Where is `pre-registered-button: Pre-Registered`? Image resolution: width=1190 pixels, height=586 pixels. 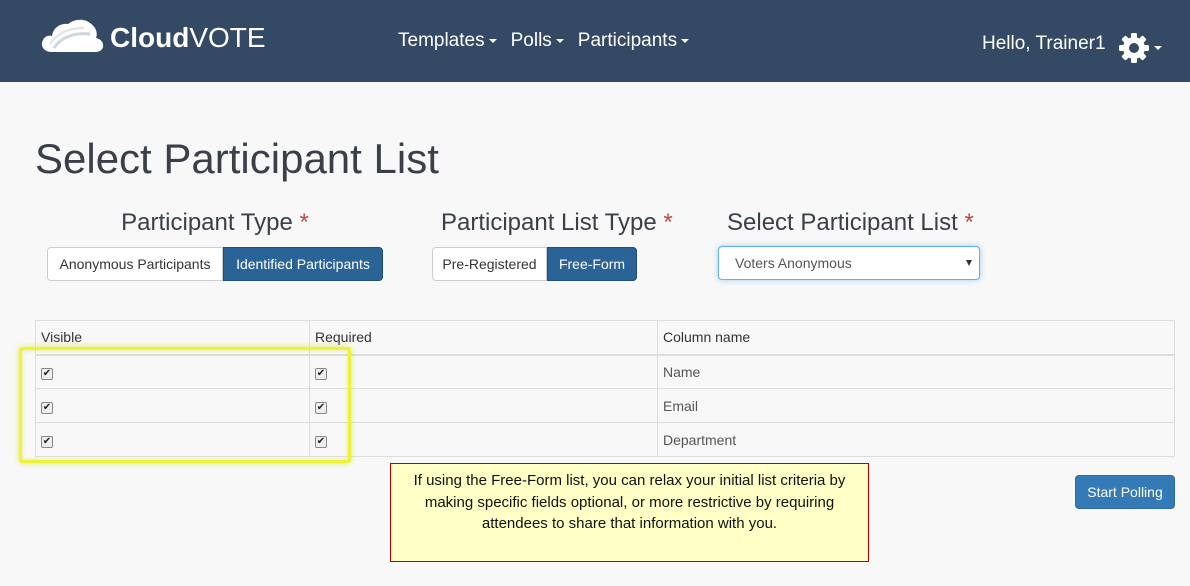 pre-registered-button: Pre-Registered is located at coordinates (489, 264).